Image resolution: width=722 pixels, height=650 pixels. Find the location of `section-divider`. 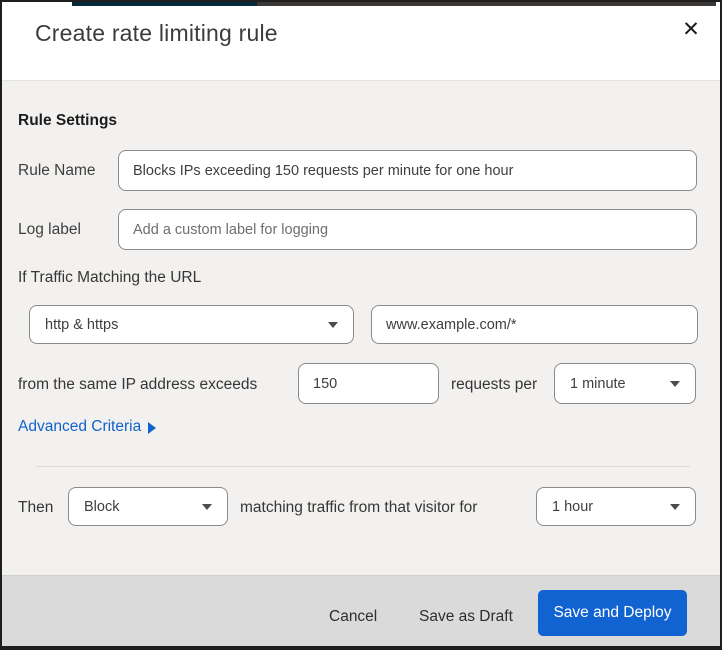

section-divider is located at coordinates (363, 466).